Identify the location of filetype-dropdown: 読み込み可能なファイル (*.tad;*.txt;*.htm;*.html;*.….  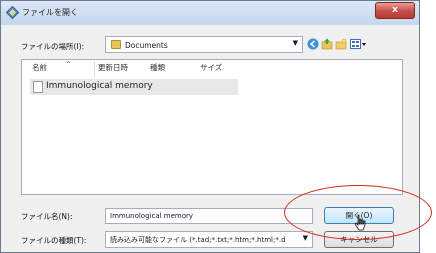
(209, 239).